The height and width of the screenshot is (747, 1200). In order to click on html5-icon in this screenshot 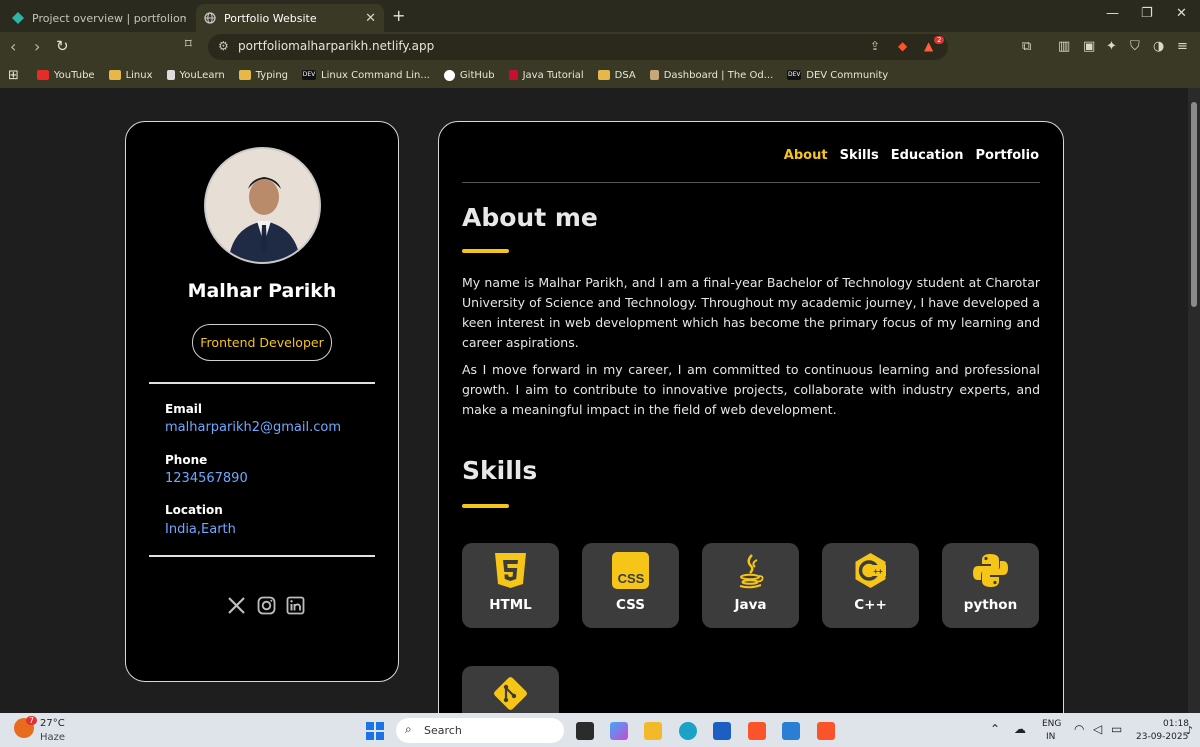, I will do `click(510, 570)`.